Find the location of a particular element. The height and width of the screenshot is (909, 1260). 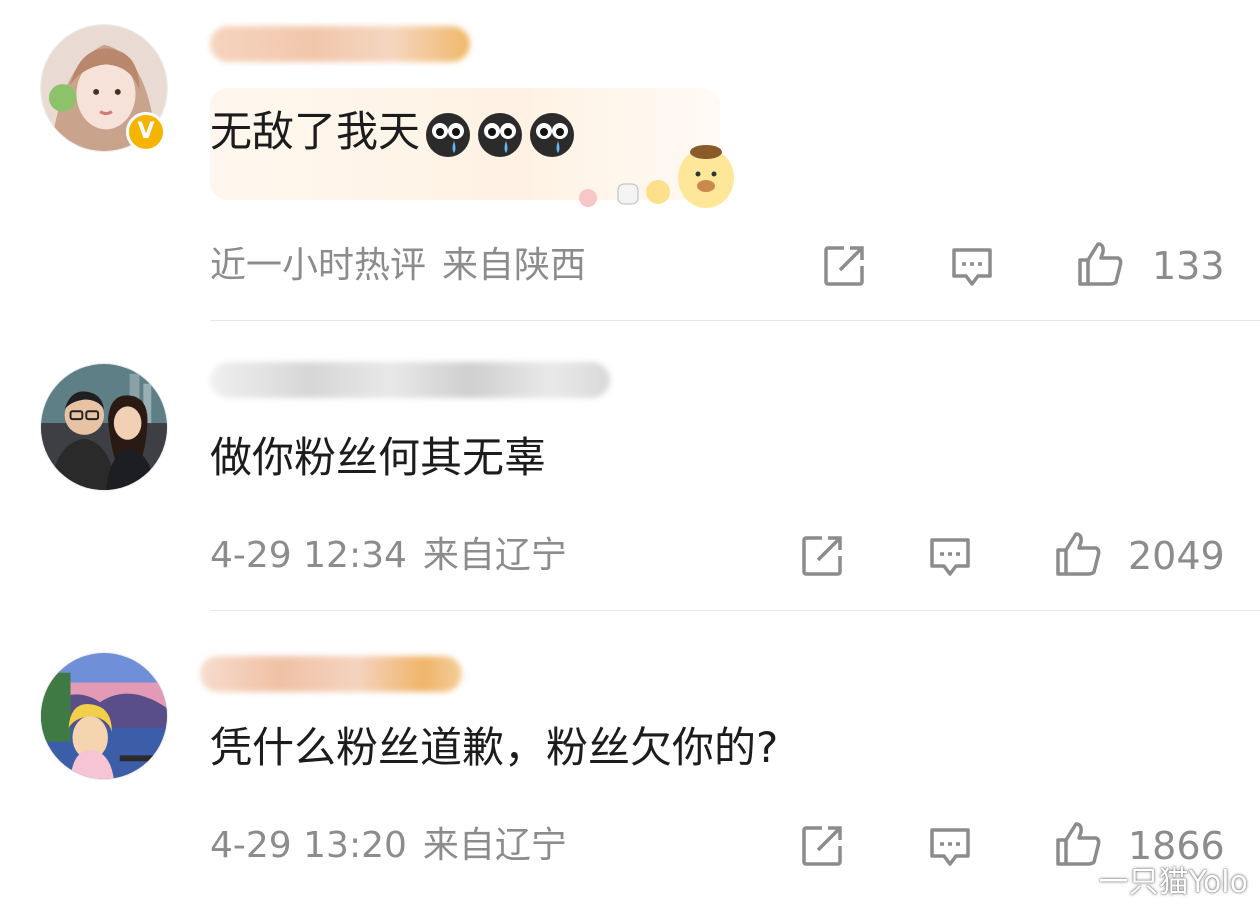

weibo-logo-icon is located at coordinates (1068, 884).